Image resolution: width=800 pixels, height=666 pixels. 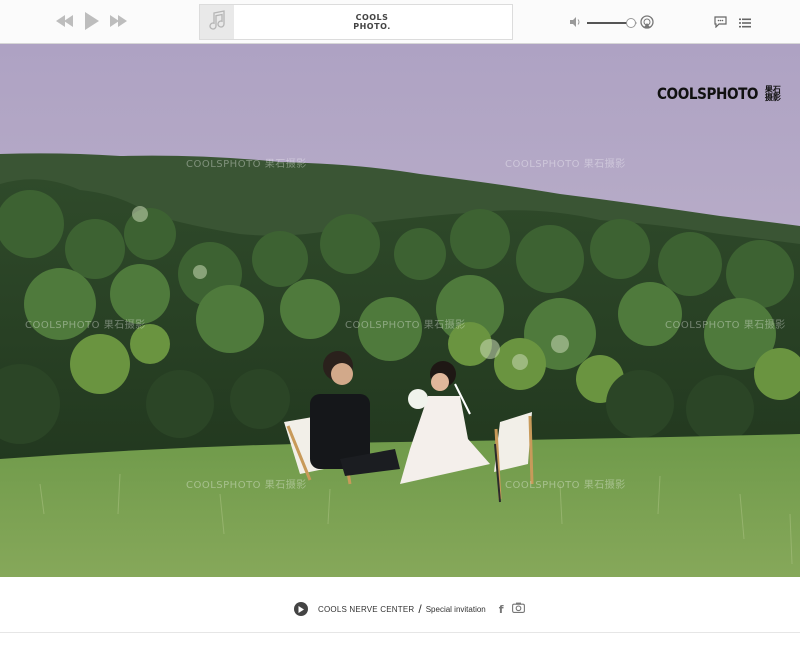 What do you see at coordinates (119, 21) in the screenshot?
I see `fast-forward-icon` at bounding box center [119, 21].